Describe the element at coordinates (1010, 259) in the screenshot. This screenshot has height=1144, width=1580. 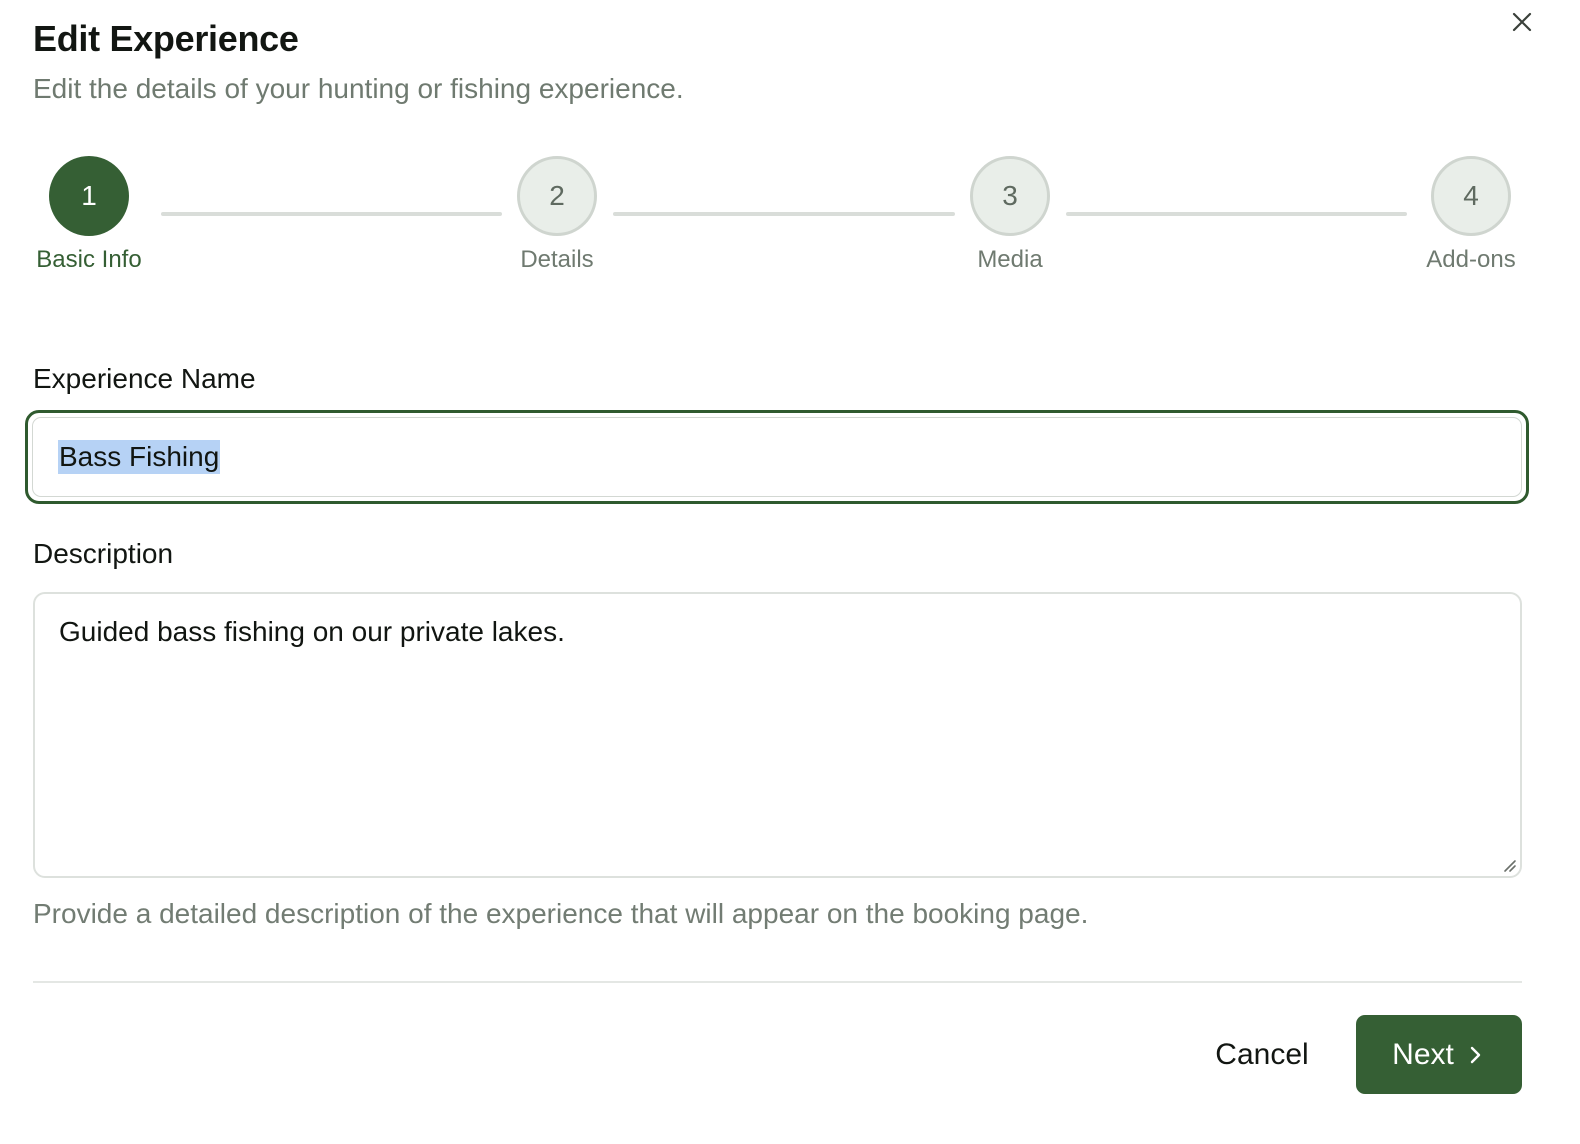
I see `step-label: Media` at that location.